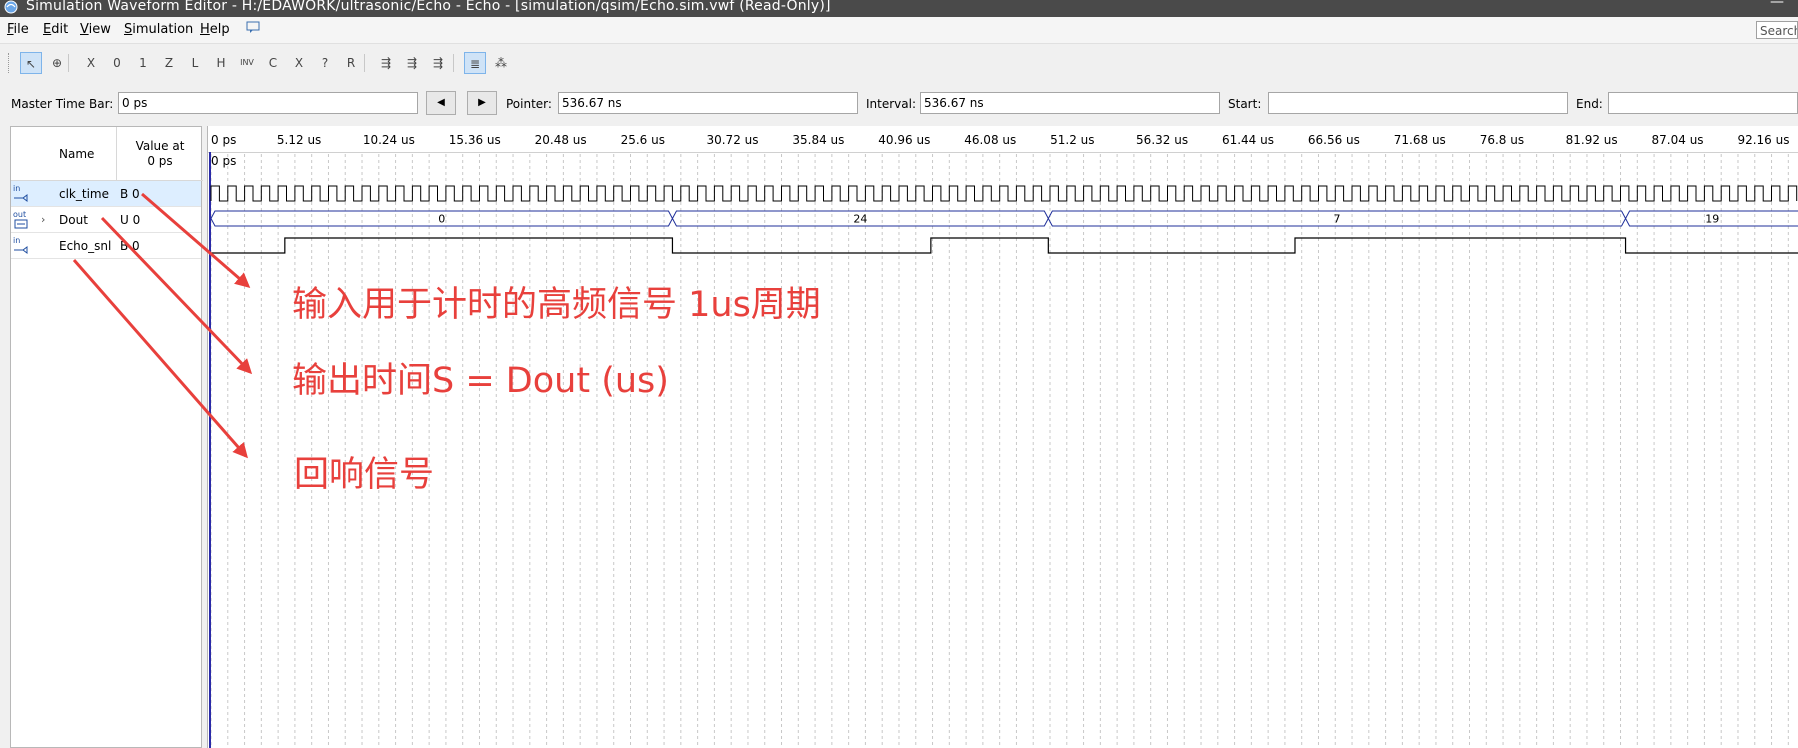  I want to click on end-field, so click(1703, 103).